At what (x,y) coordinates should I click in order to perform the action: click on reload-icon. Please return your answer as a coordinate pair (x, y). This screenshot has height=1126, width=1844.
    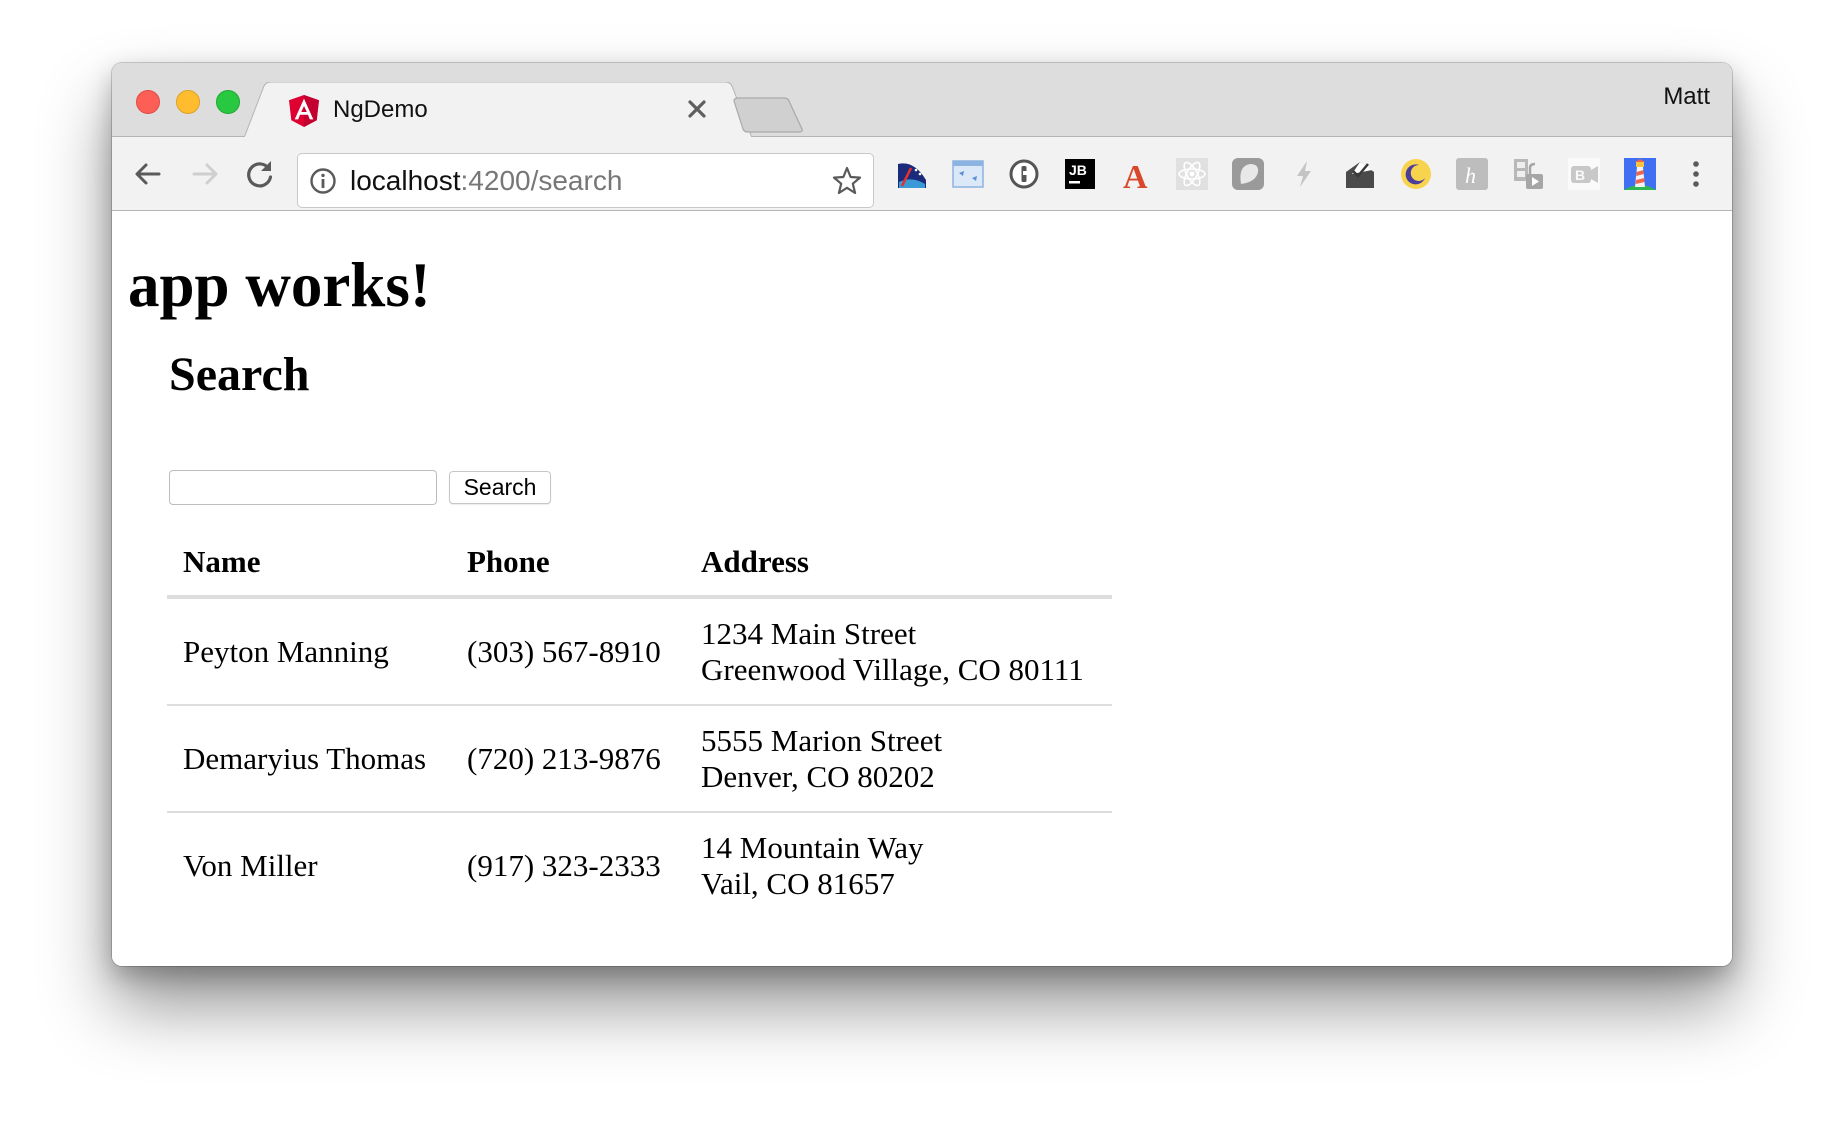
    Looking at the image, I should click on (260, 174).